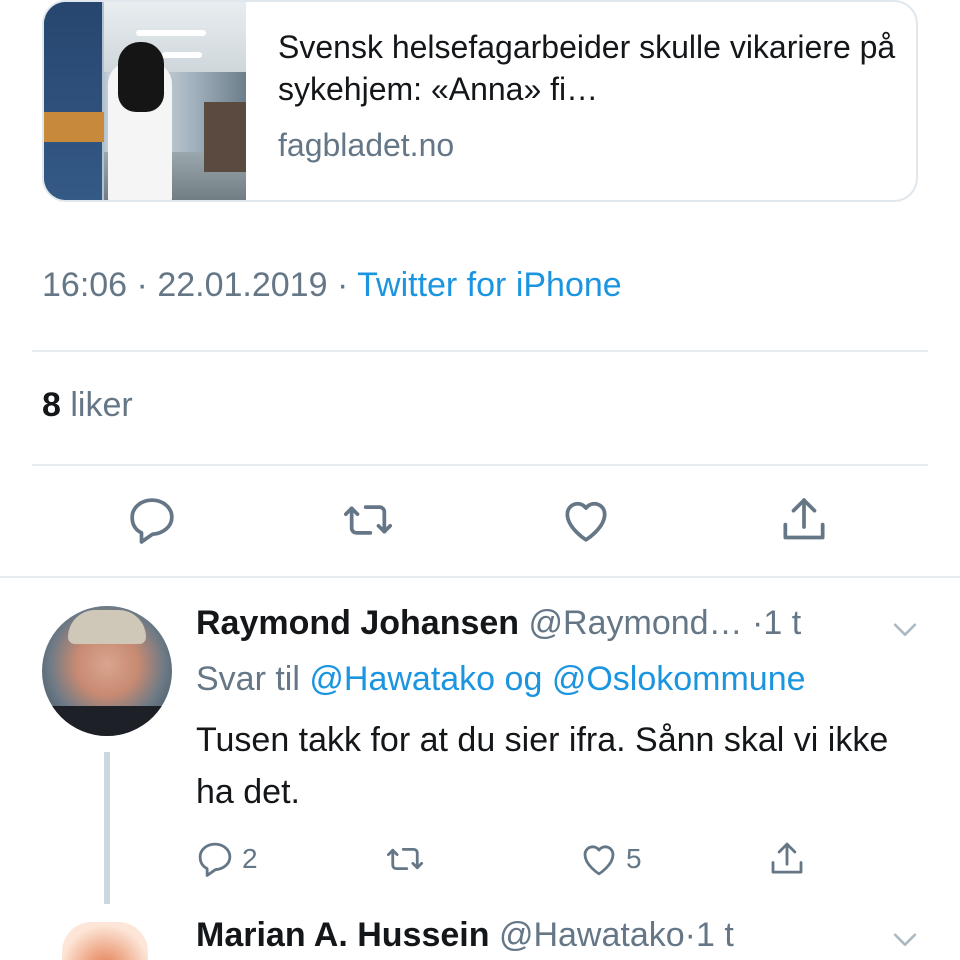  What do you see at coordinates (145, 101) in the screenshot?
I see `link-preview-thumbnail` at bounding box center [145, 101].